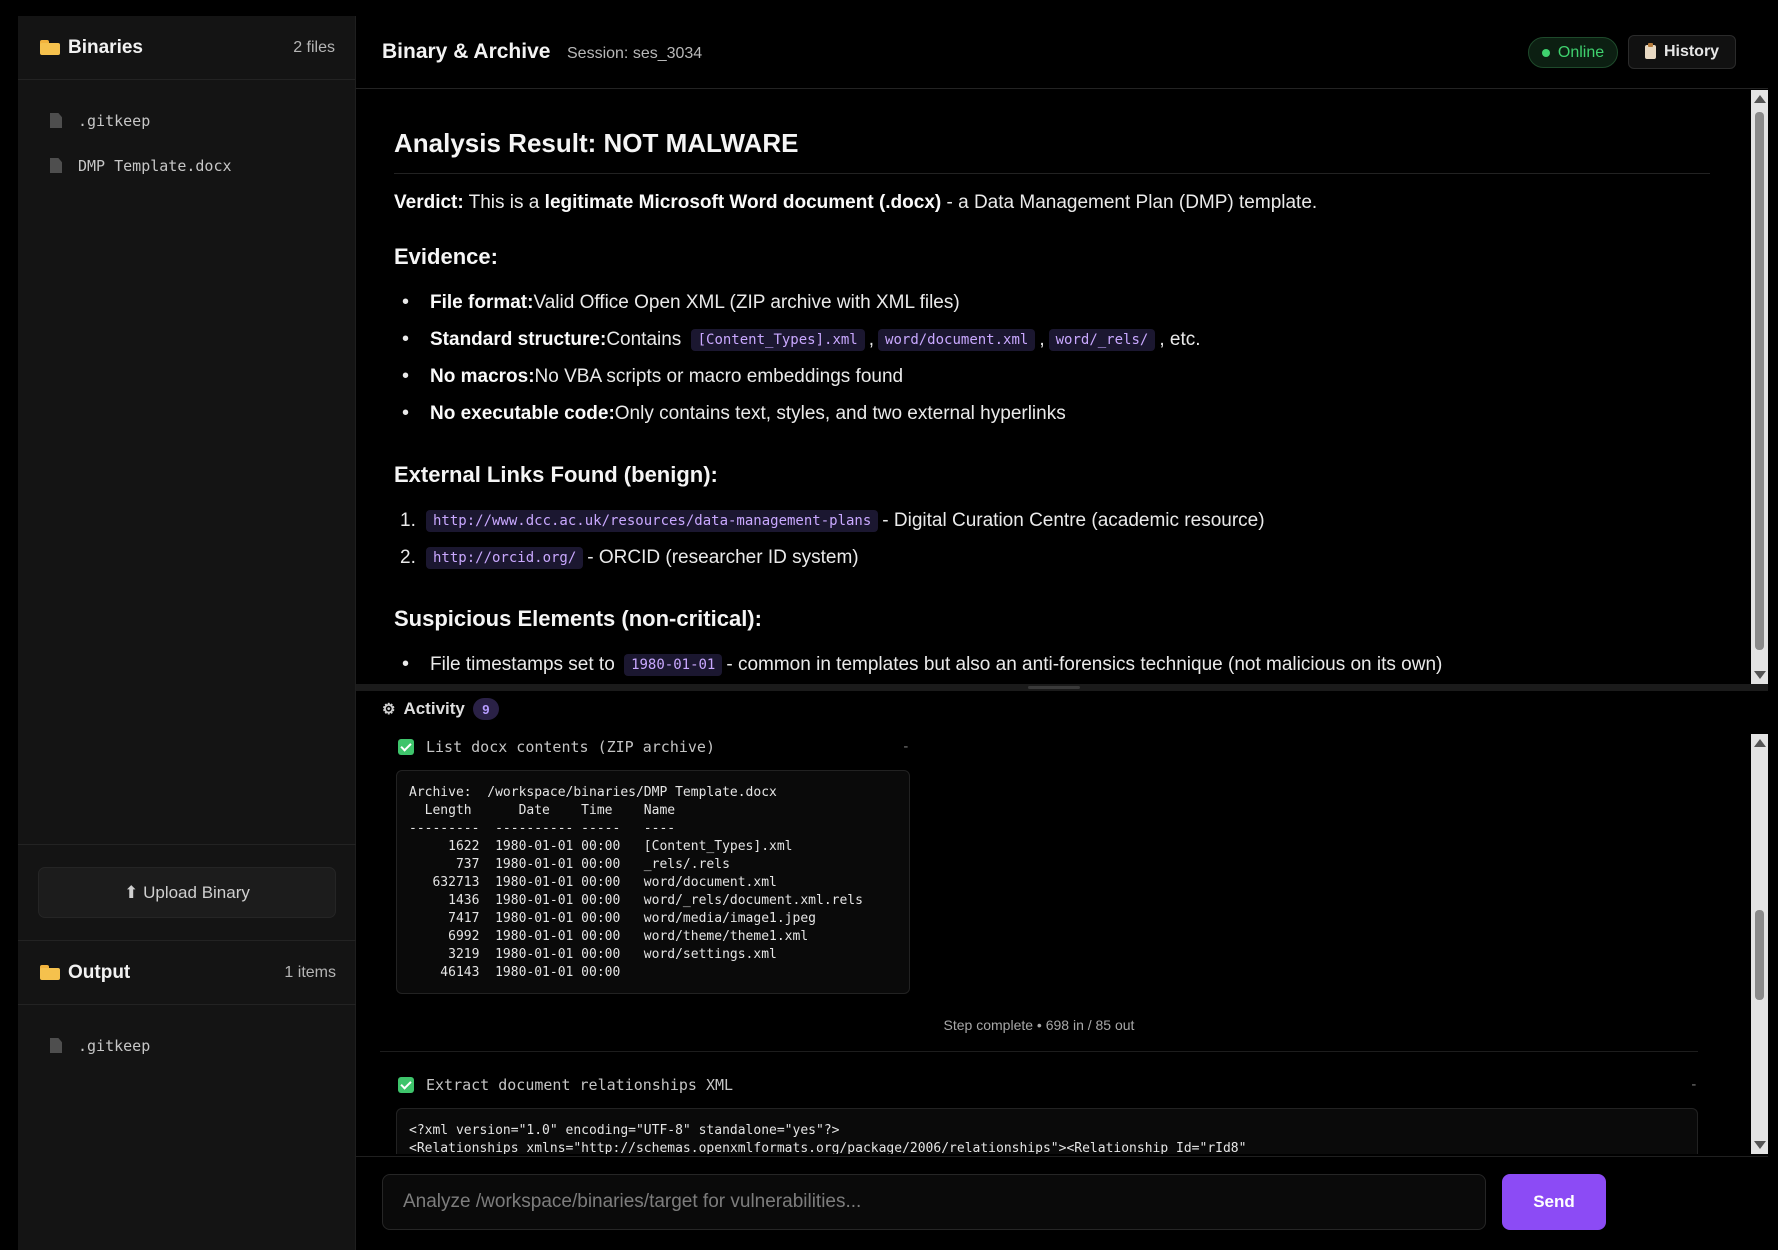  Describe the element at coordinates (310, 972) in the screenshot. I see `output-count: 1 items` at that location.